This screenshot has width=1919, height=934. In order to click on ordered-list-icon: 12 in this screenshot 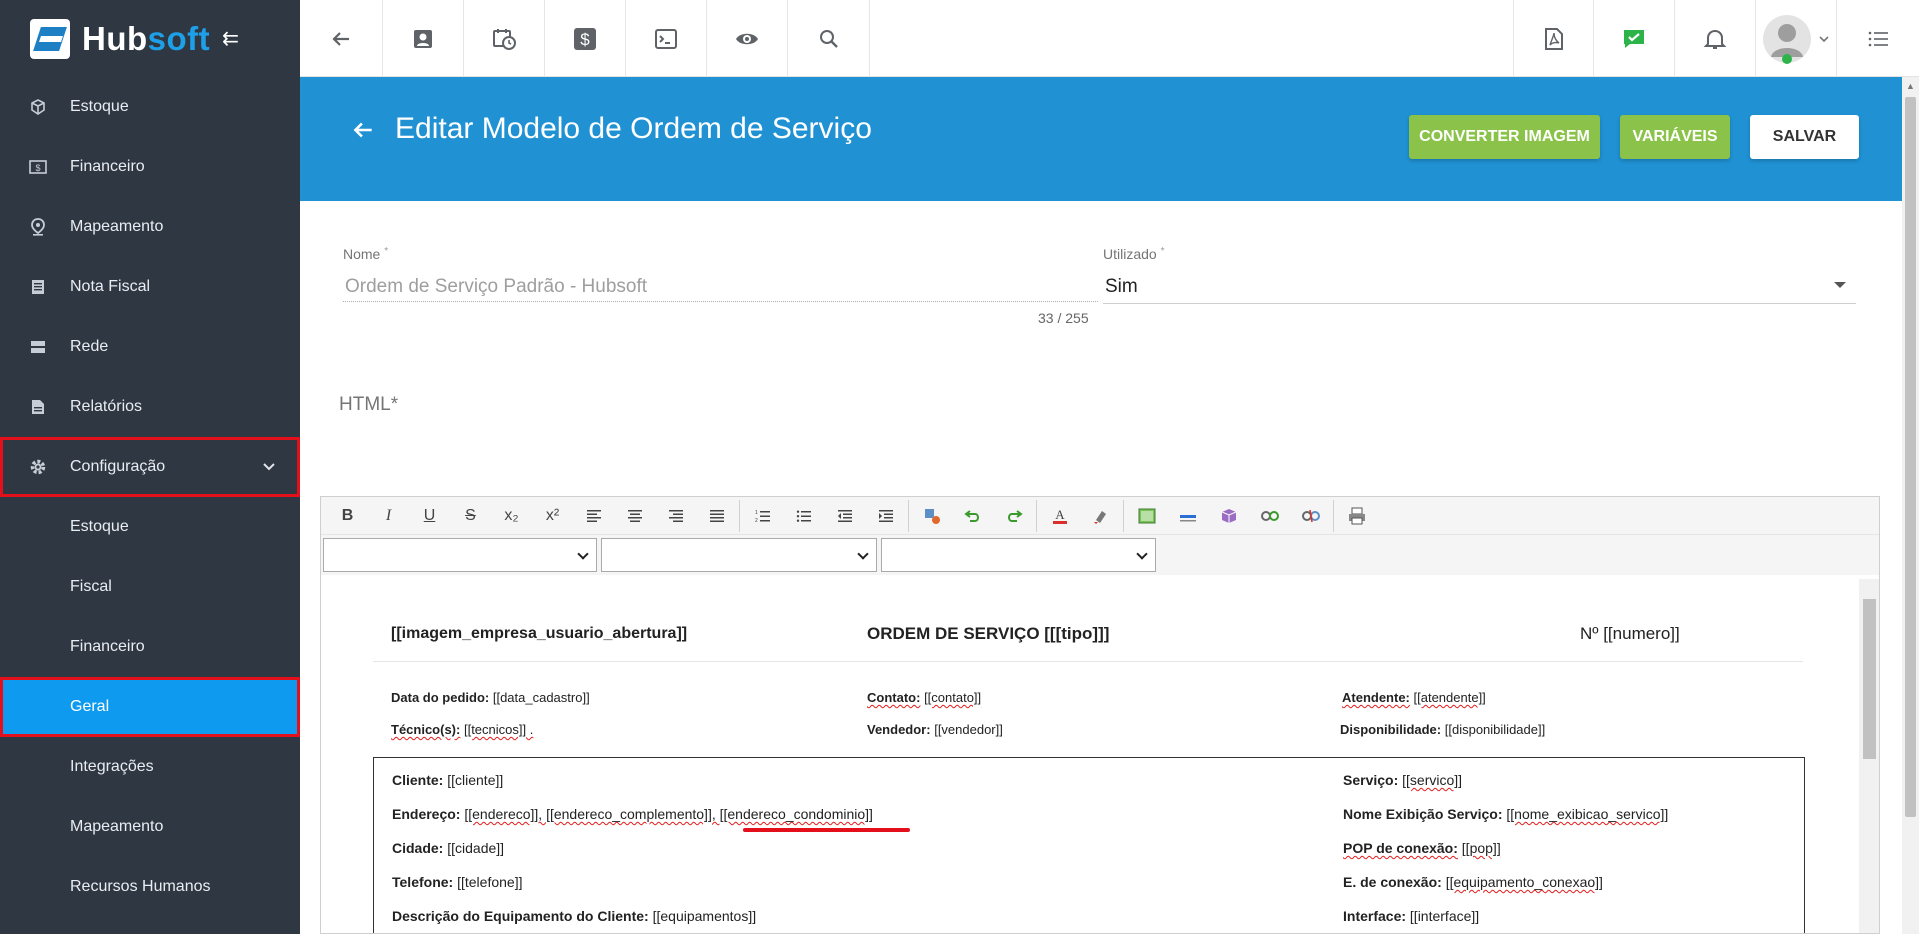, I will do `click(762, 516)`.